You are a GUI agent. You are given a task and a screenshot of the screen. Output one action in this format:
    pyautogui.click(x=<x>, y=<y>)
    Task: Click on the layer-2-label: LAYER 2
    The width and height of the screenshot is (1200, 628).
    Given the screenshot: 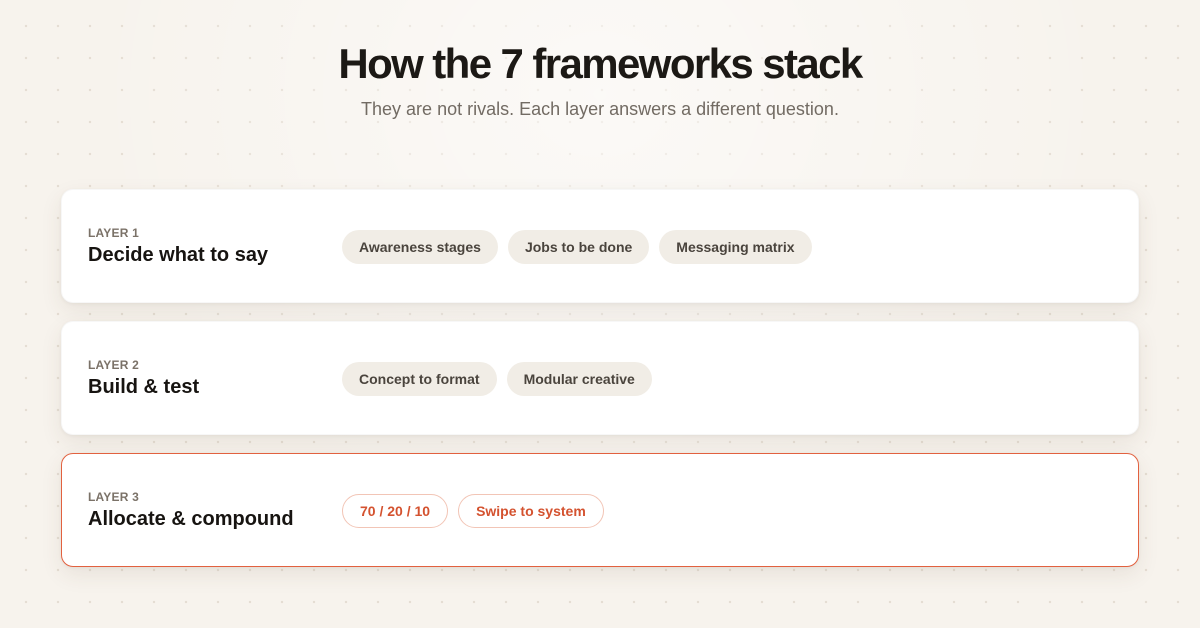 What is the action you would take?
    pyautogui.click(x=113, y=365)
    